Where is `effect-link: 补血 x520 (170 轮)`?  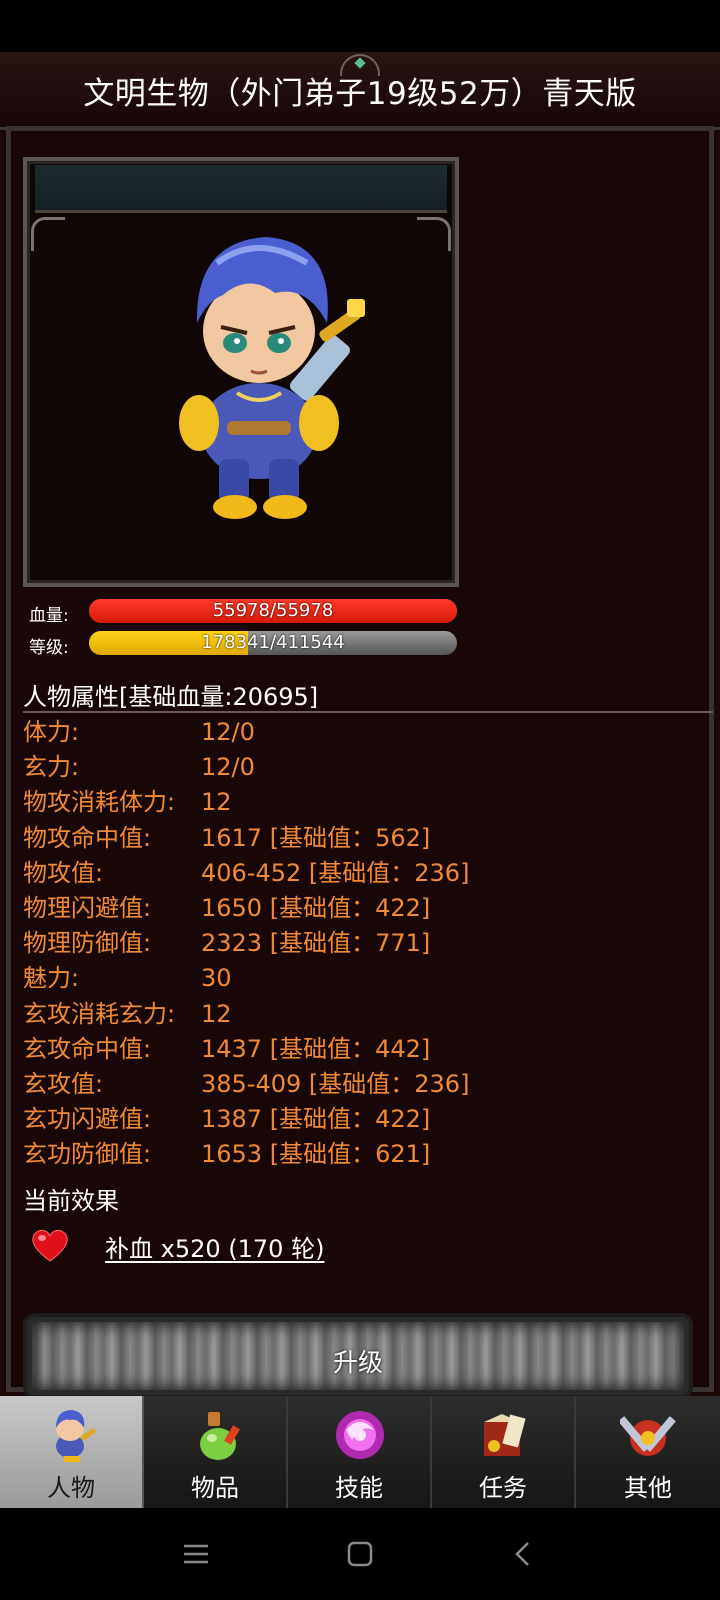
effect-link: 补血 x520 (170 轮) is located at coordinates (214, 1246).